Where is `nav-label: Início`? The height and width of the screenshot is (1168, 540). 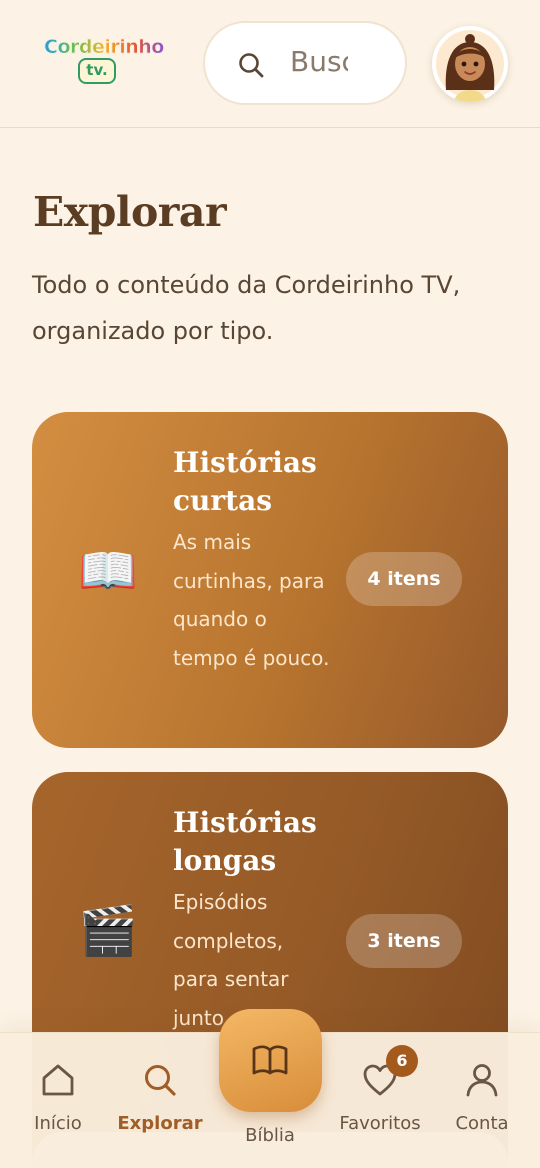
nav-label: Início is located at coordinates (58, 1123).